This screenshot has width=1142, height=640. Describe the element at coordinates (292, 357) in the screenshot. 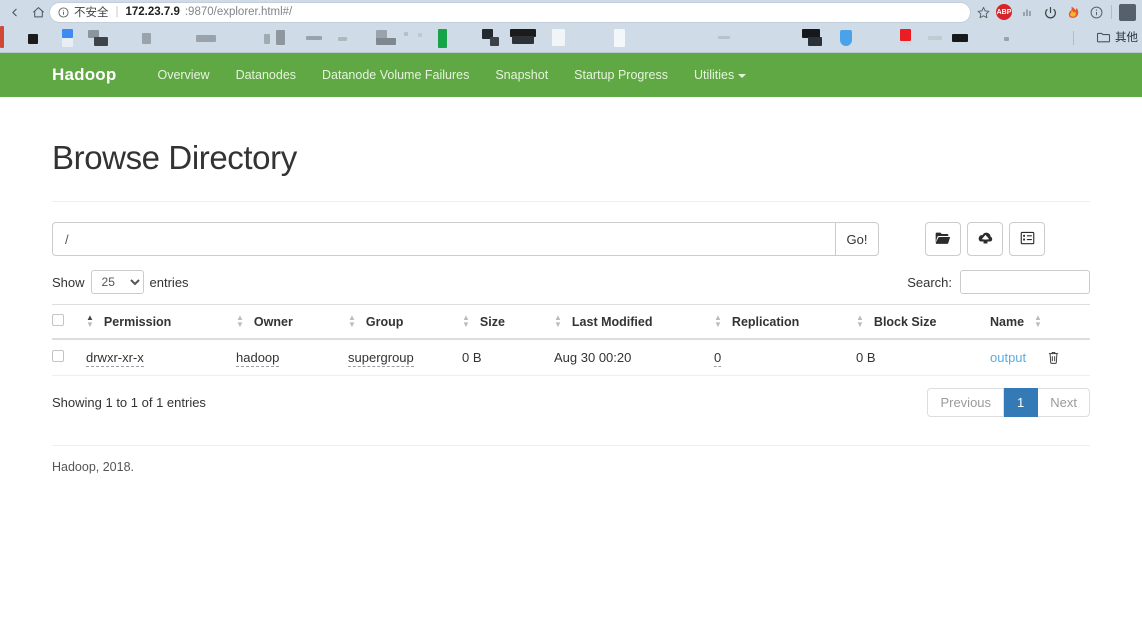

I see `cell-owner: hadoop` at that location.